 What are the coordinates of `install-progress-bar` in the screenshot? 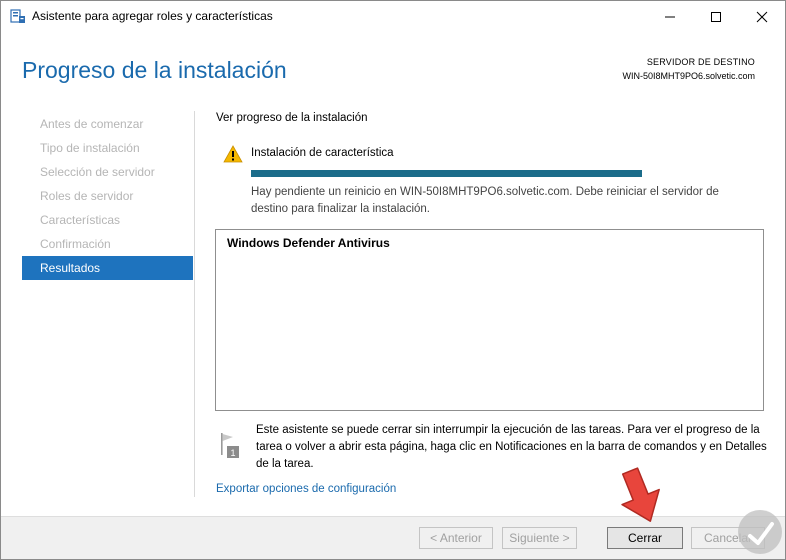 It's located at (446, 173).